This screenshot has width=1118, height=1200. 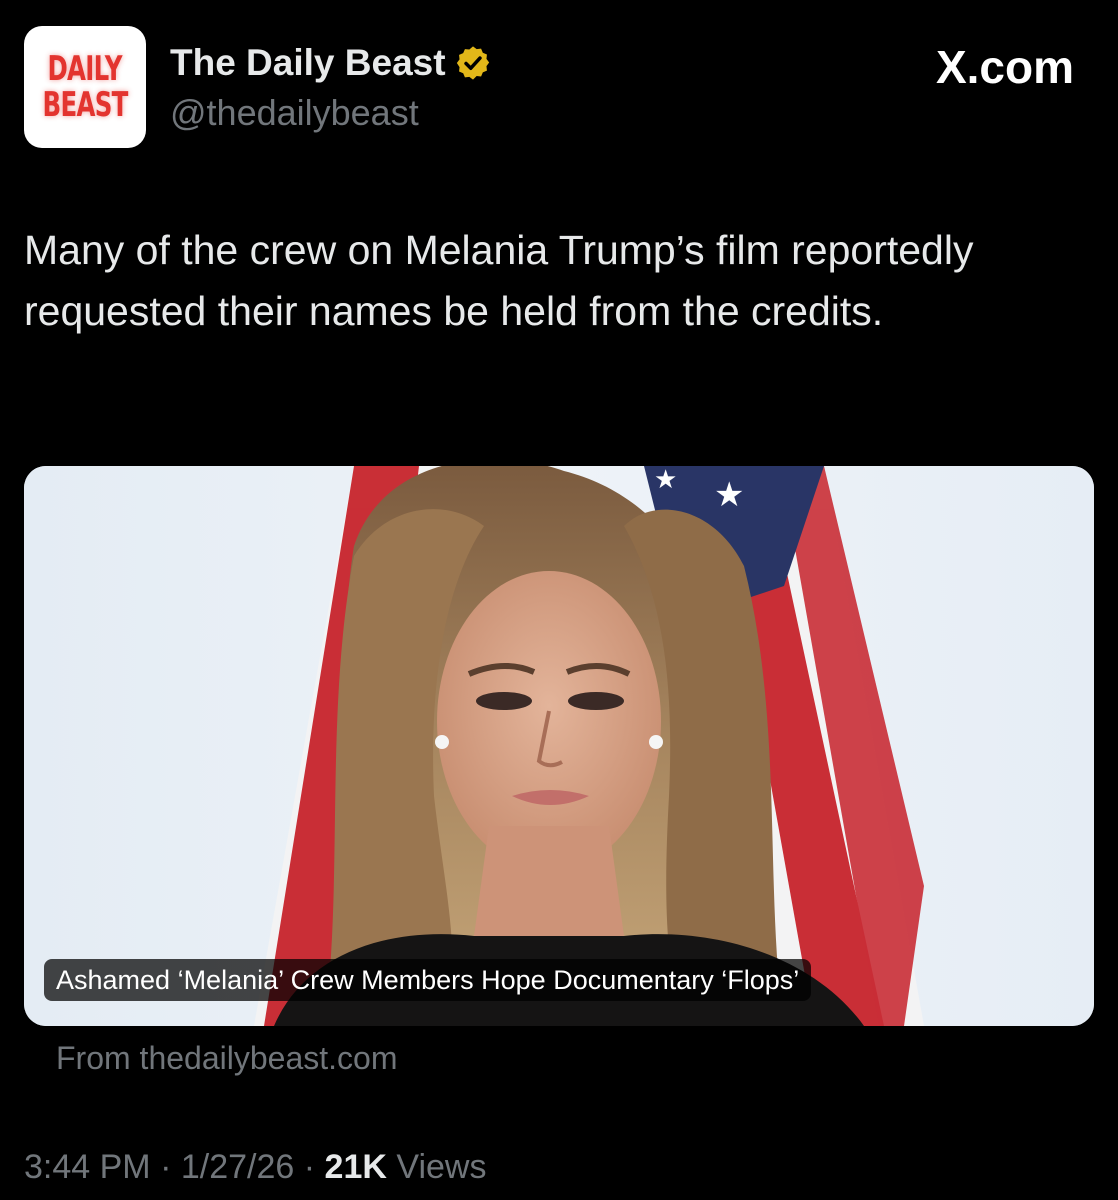 I want to click on avatar: DAILY BEAST, so click(x=85, y=87).